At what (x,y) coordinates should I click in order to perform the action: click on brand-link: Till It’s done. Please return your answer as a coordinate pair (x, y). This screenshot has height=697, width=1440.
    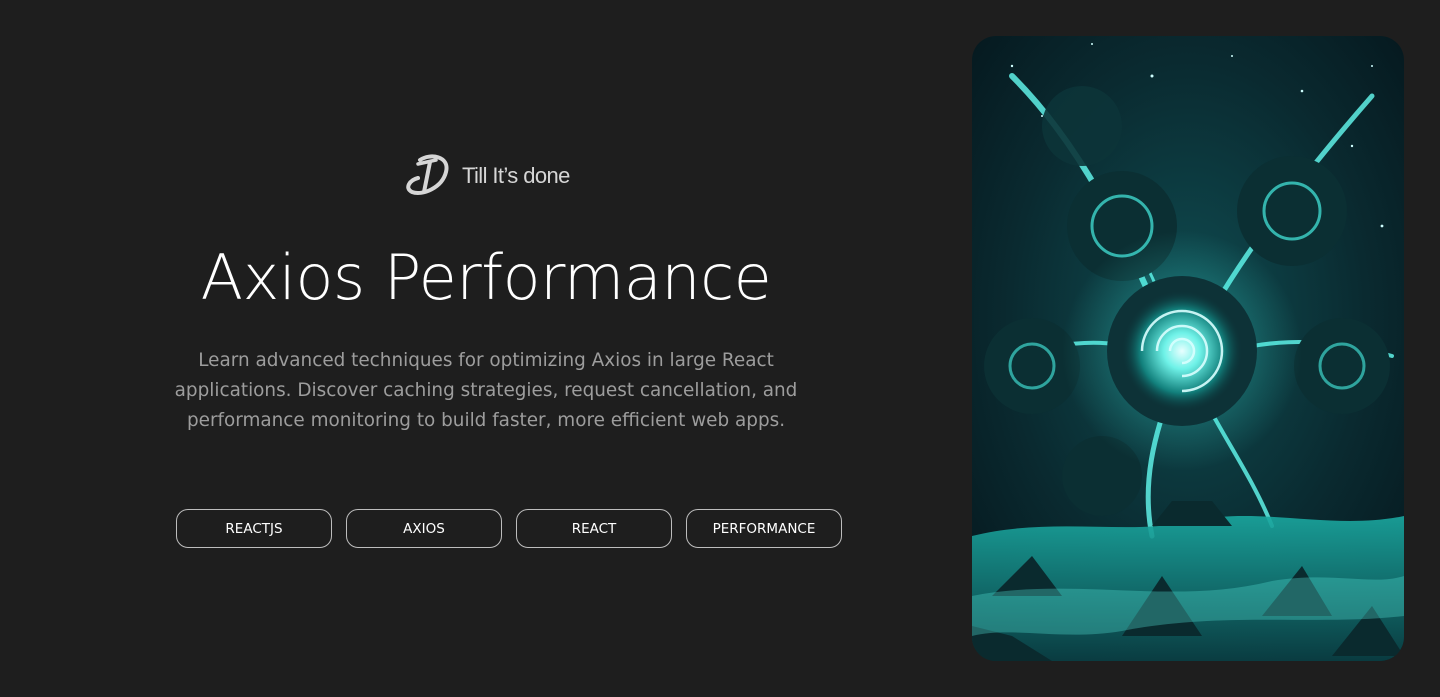
    Looking at the image, I should click on (487, 176).